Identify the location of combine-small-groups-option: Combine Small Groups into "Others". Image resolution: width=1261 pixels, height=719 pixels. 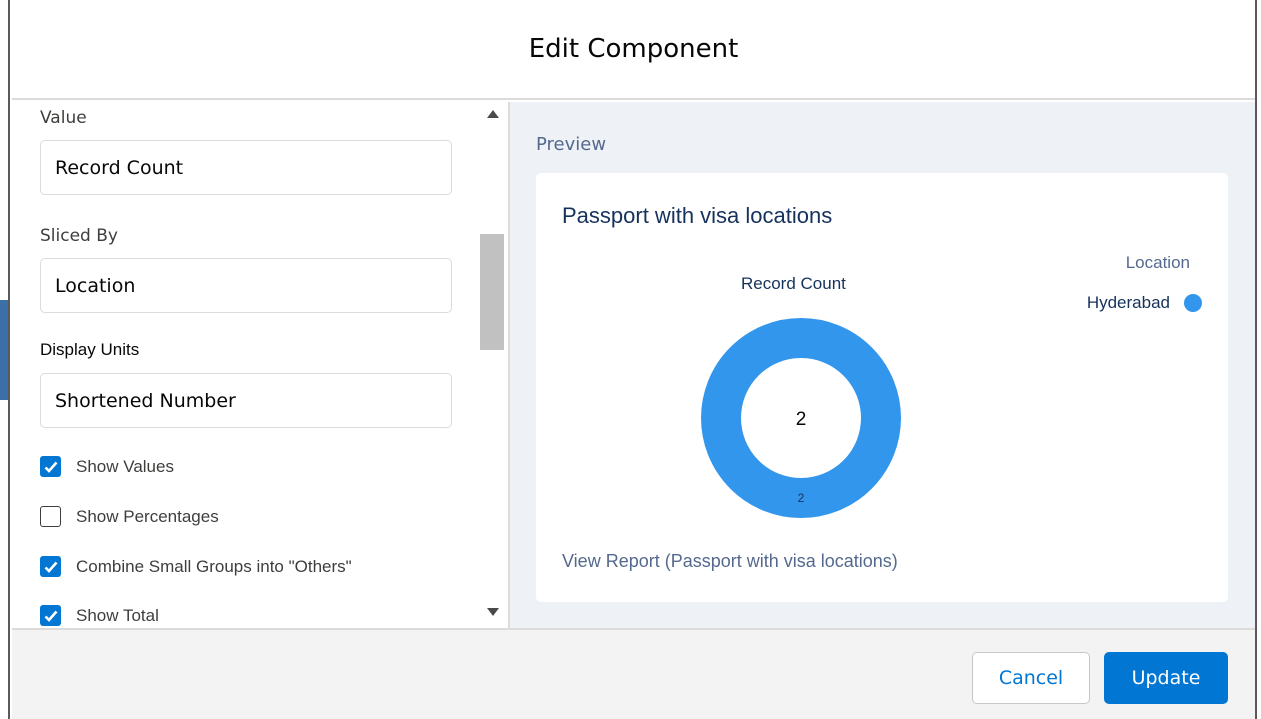
(196, 566).